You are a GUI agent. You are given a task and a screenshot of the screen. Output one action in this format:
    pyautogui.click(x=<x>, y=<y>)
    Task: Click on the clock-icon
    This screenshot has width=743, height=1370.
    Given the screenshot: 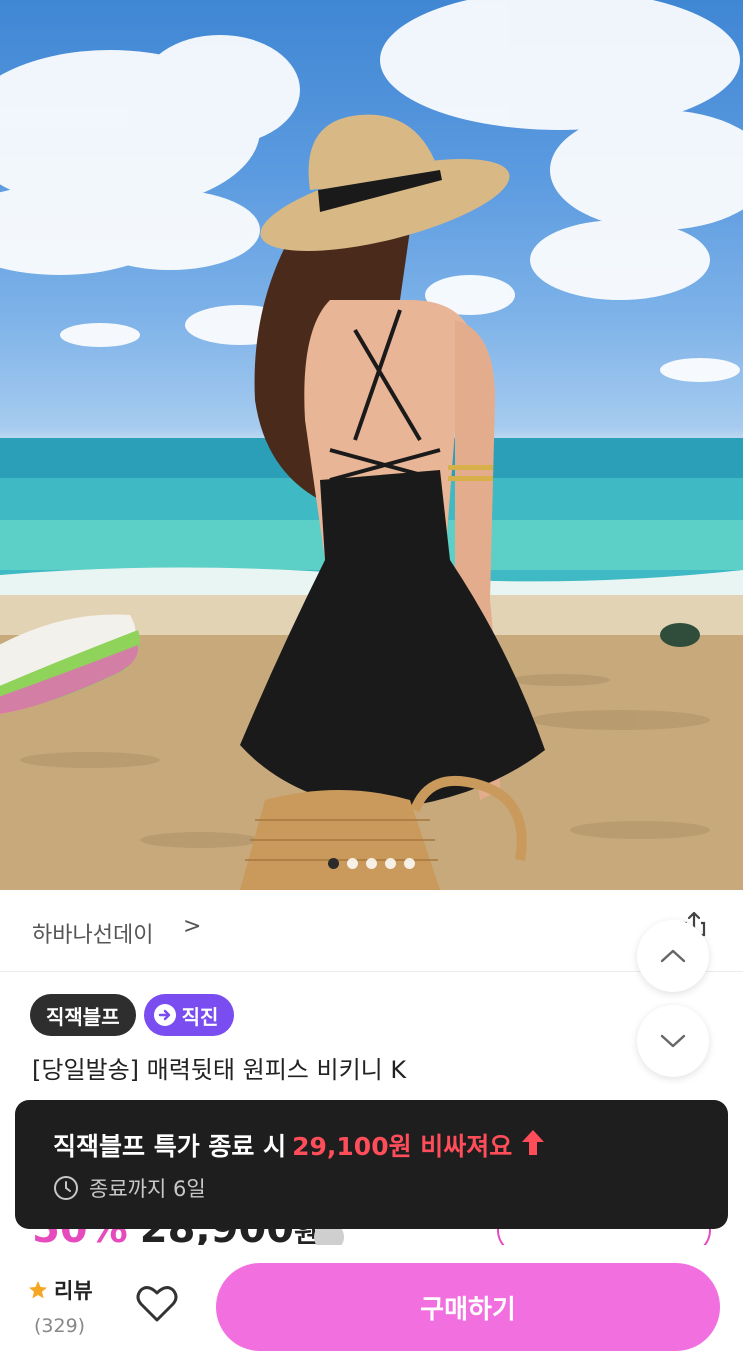 What is the action you would take?
    pyautogui.click(x=66, y=1188)
    